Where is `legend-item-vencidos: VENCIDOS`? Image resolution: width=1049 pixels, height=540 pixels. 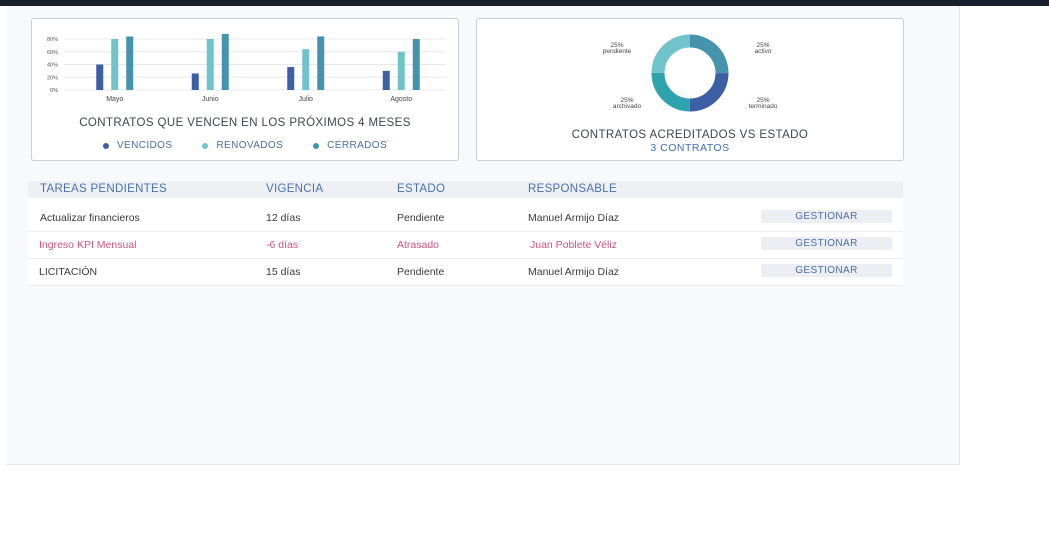 legend-item-vencidos: VENCIDOS is located at coordinates (137, 145).